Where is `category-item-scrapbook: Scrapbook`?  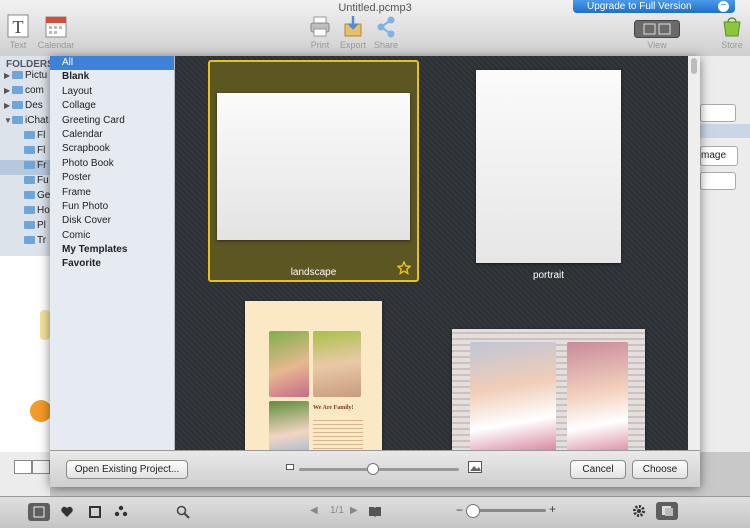
category-item-scrapbook: Scrapbook is located at coordinates (112, 149).